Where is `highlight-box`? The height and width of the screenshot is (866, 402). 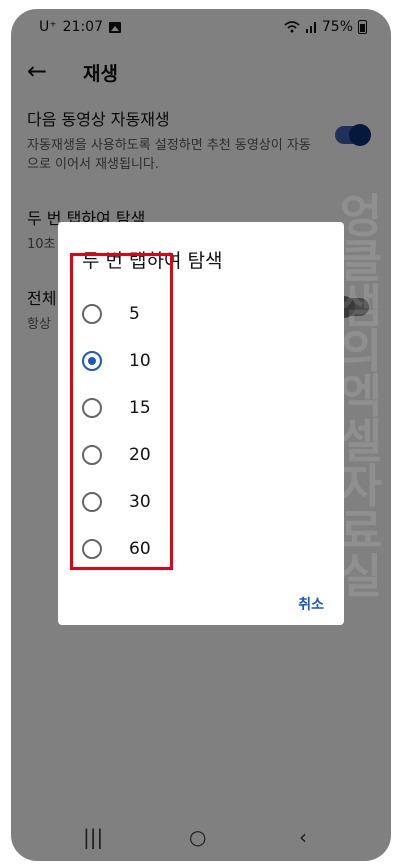 highlight-box is located at coordinates (121, 411).